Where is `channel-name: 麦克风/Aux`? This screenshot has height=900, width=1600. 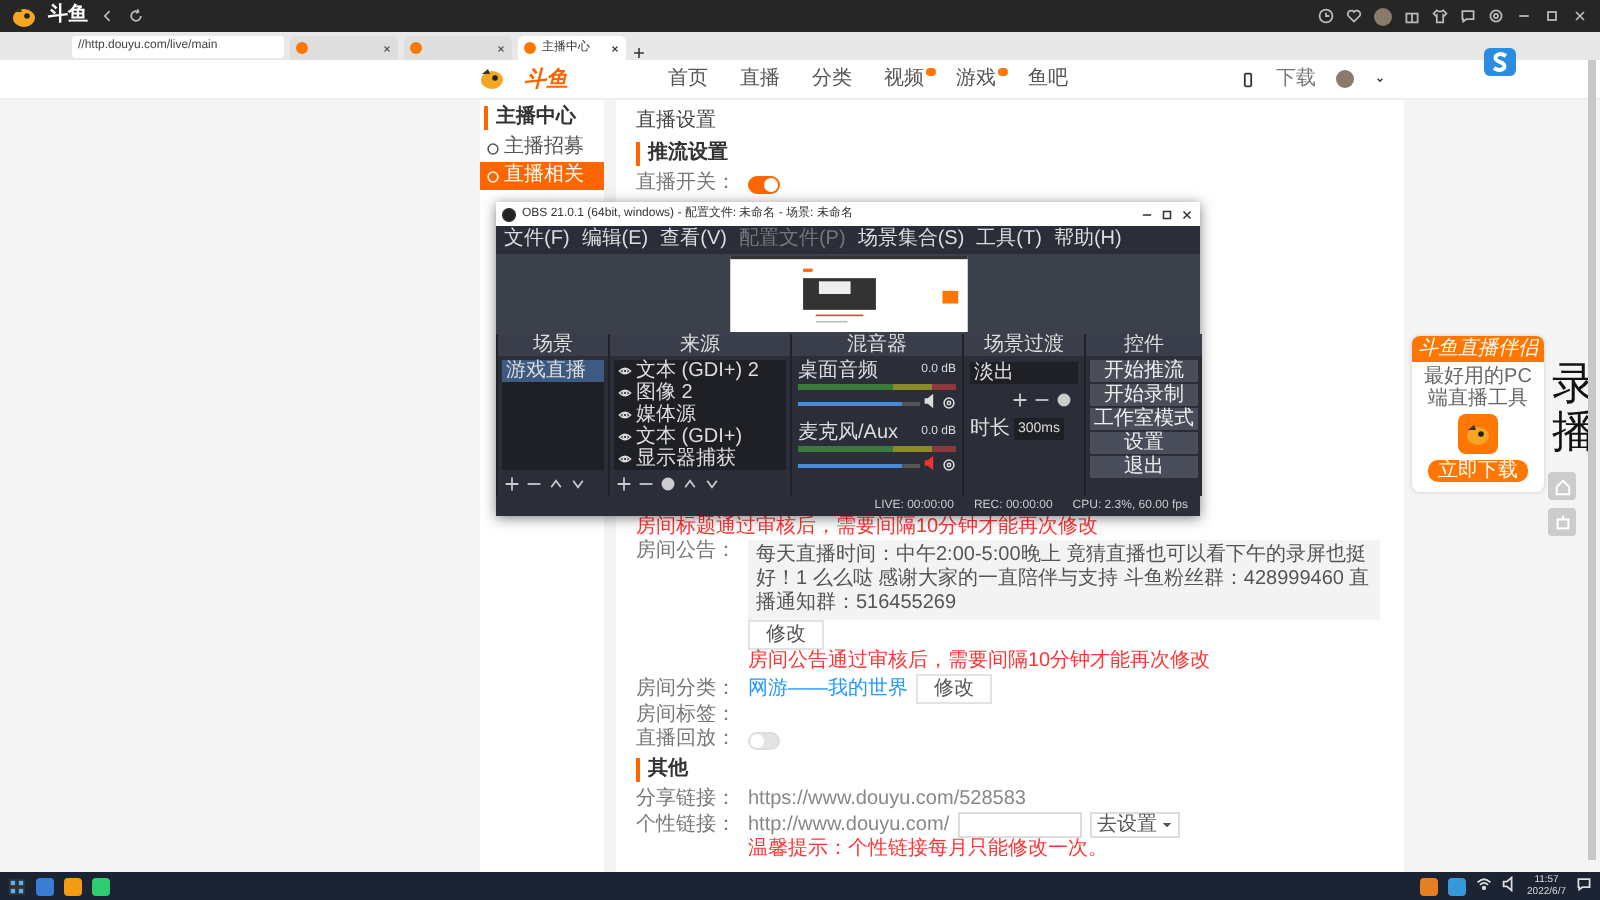 channel-name: 麦克风/Aux is located at coordinates (848, 433).